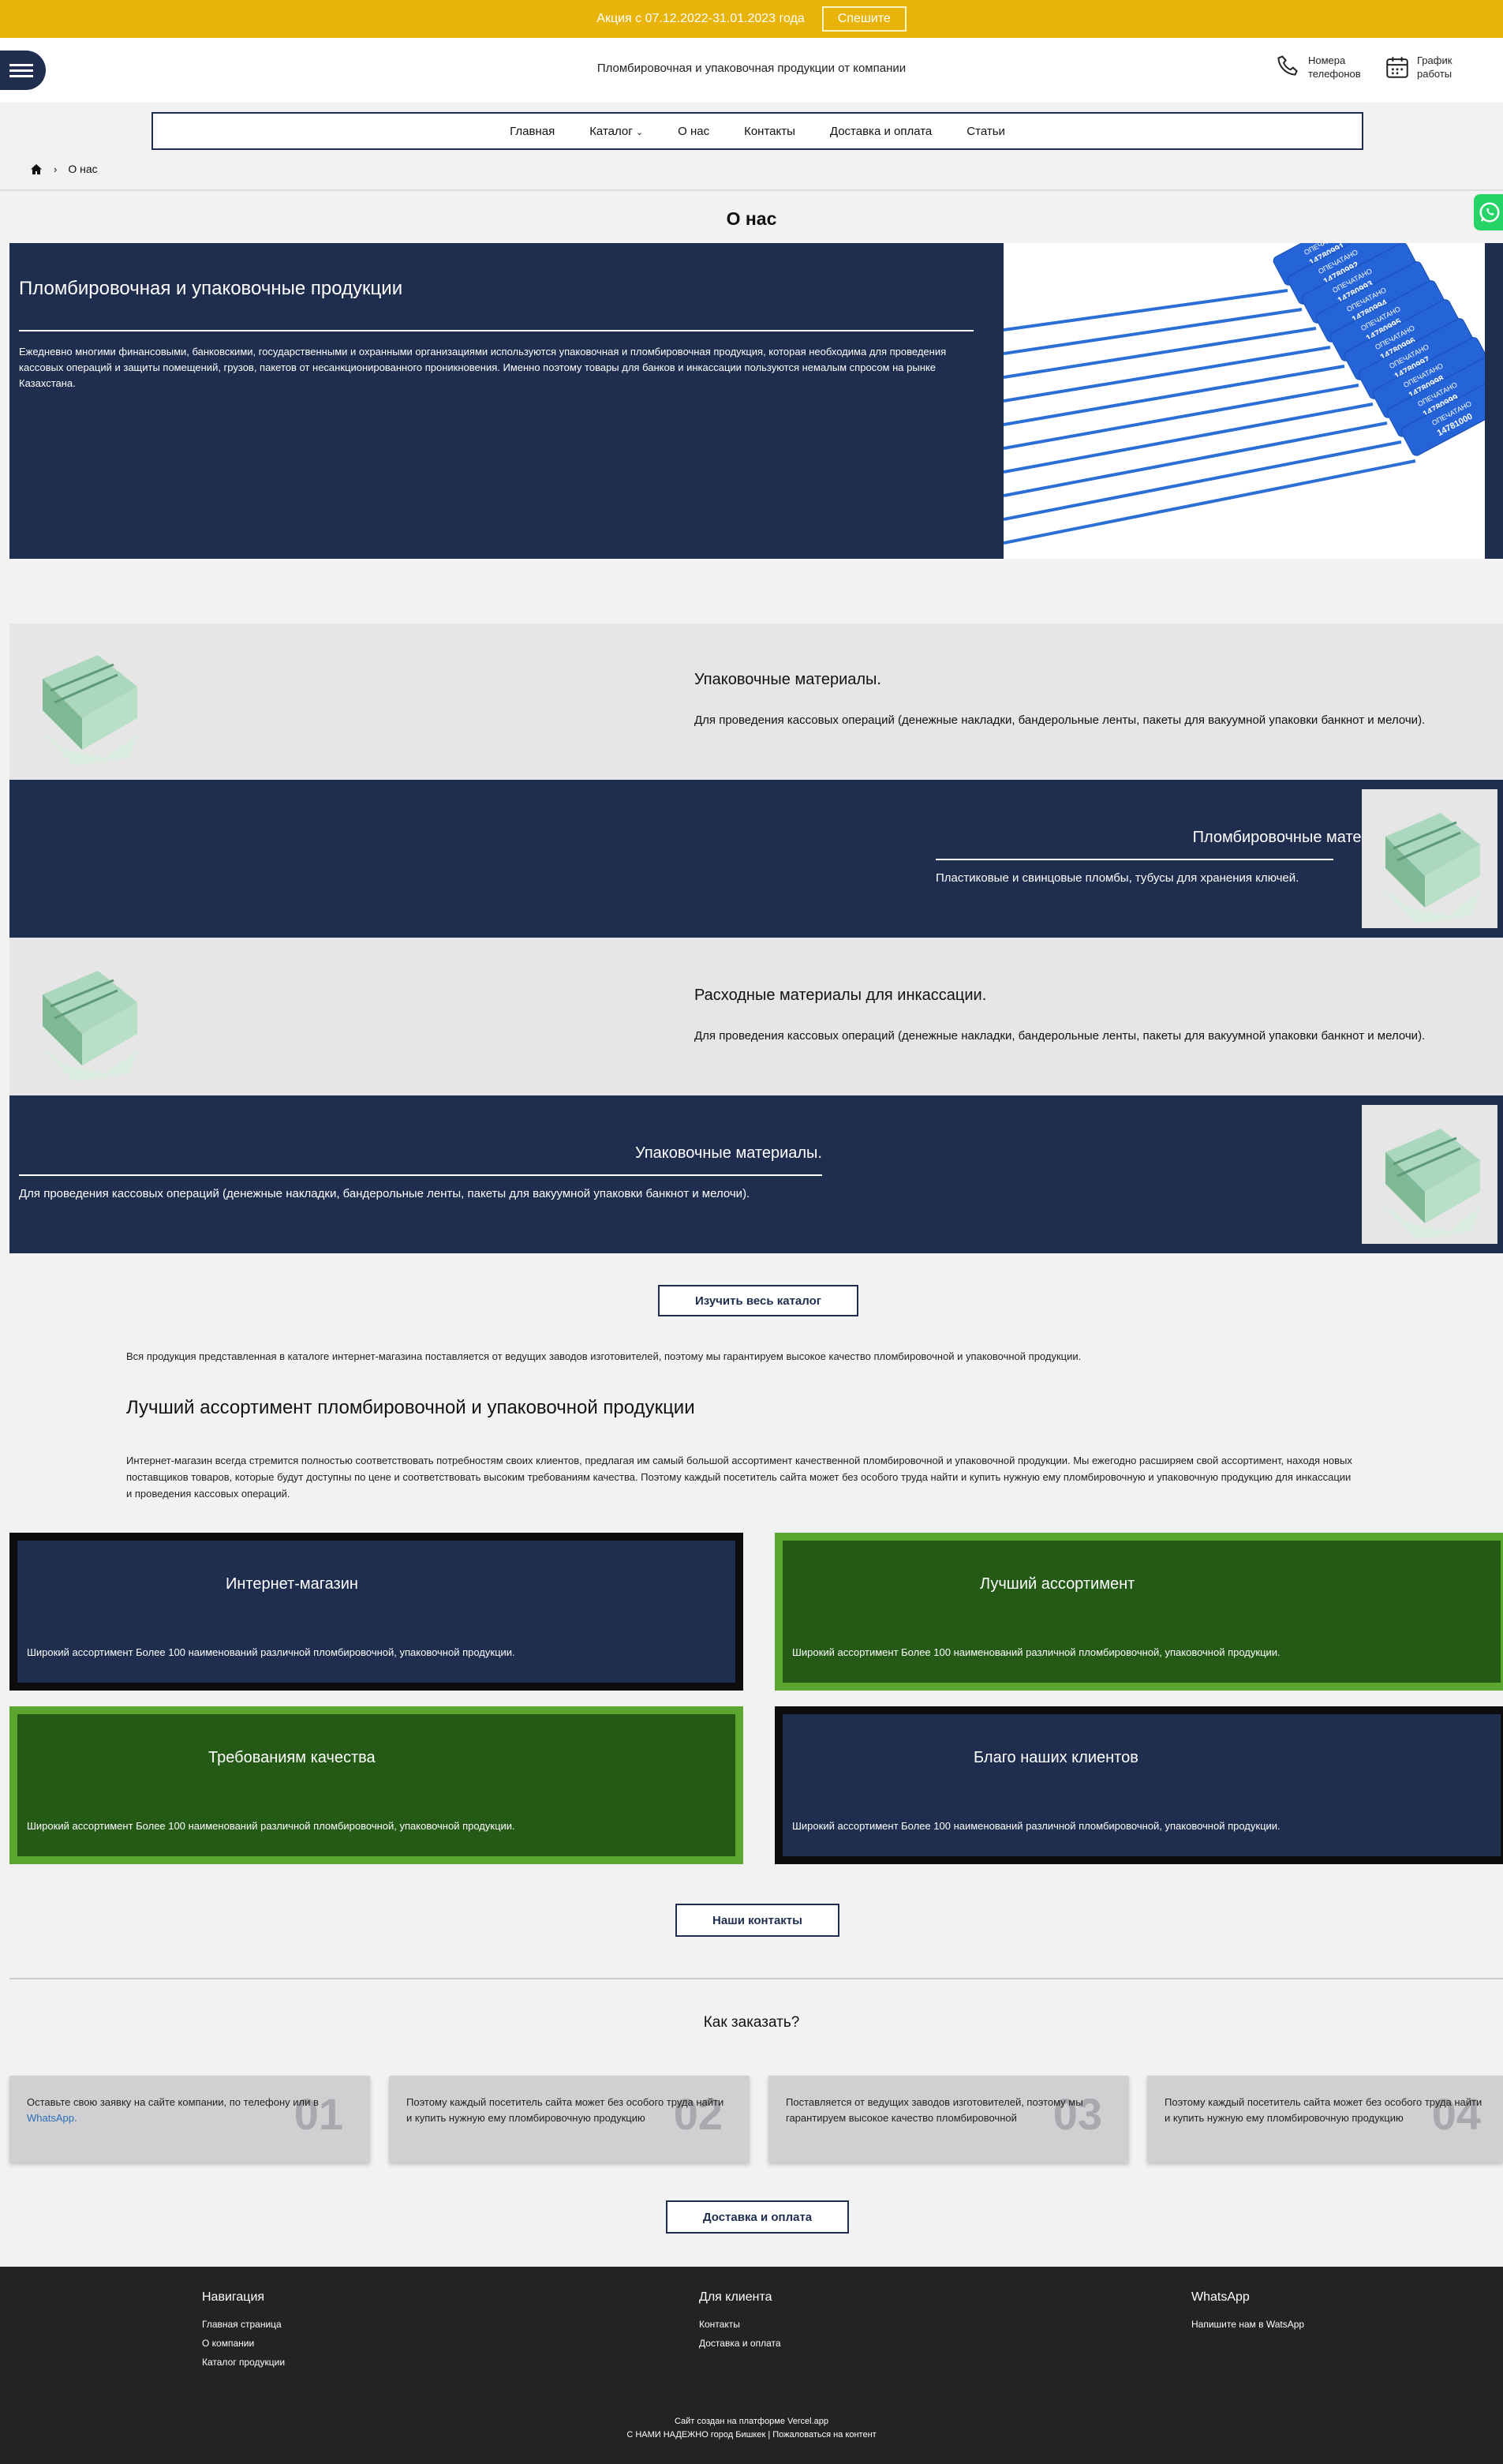 The height and width of the screenshot is (2464, 1503). What do you see at coordinates (243, 2324) in the screenshot?
I see `footer-link: Главная страница` at bounding box center [243, 2324].